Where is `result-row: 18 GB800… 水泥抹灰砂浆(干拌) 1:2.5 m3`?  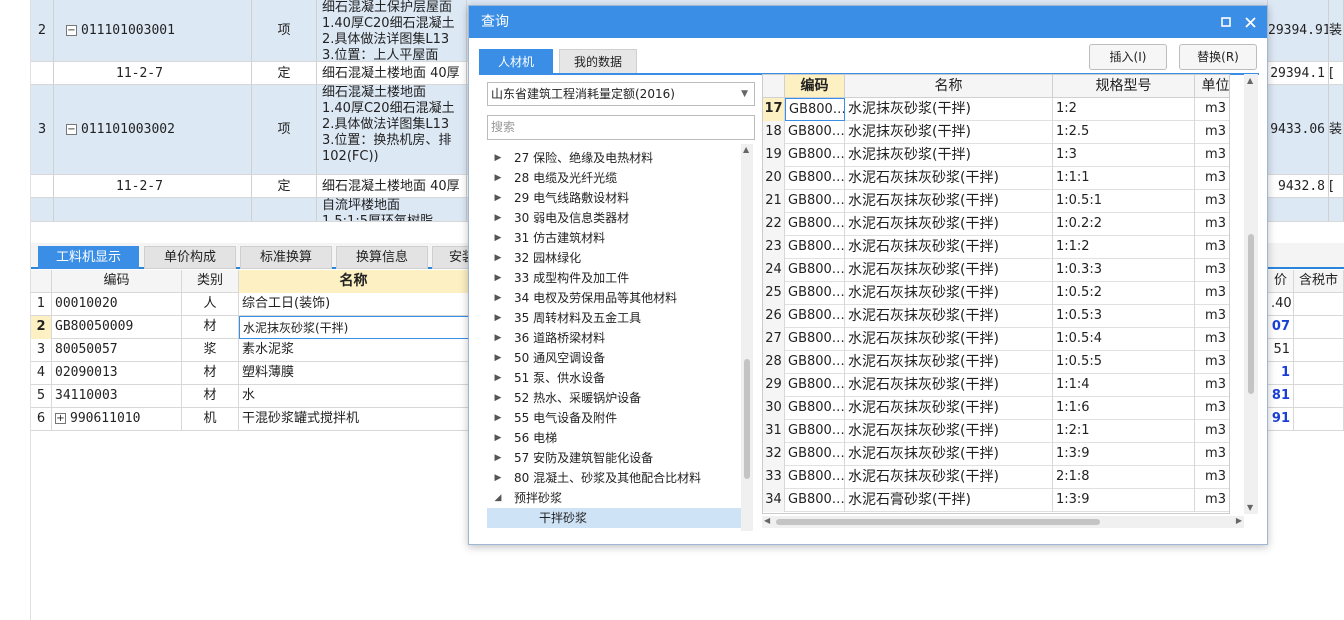
result-row: 18 GB800… 水泥抹灰砂浆(干拌) 1:2.5 m3 is located at coordinates (996, 132).